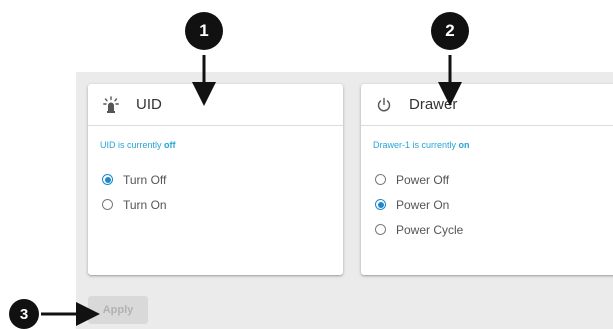  Describe the element at coordinates (144, 180) in the screenshot. I see `uid-turn-off-label: Turn Off` at that location.